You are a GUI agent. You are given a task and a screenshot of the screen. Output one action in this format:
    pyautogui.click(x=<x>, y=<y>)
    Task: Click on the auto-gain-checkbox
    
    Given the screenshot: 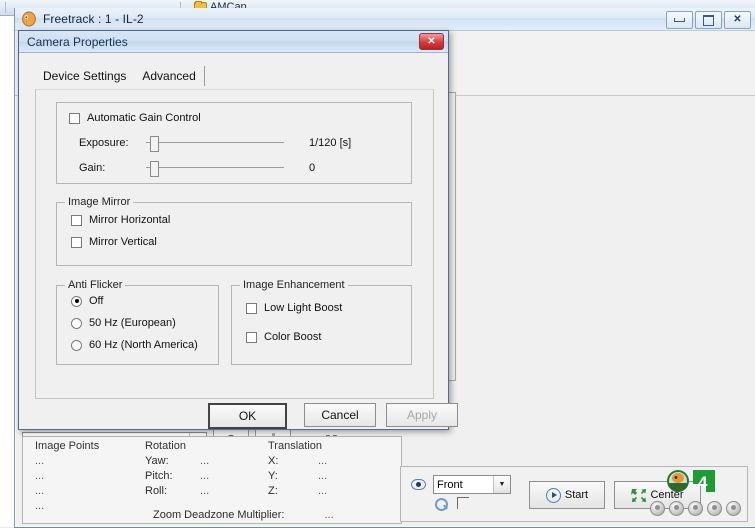 What is the action you would take?
    pyautogui.click(x=74, y=118)
    